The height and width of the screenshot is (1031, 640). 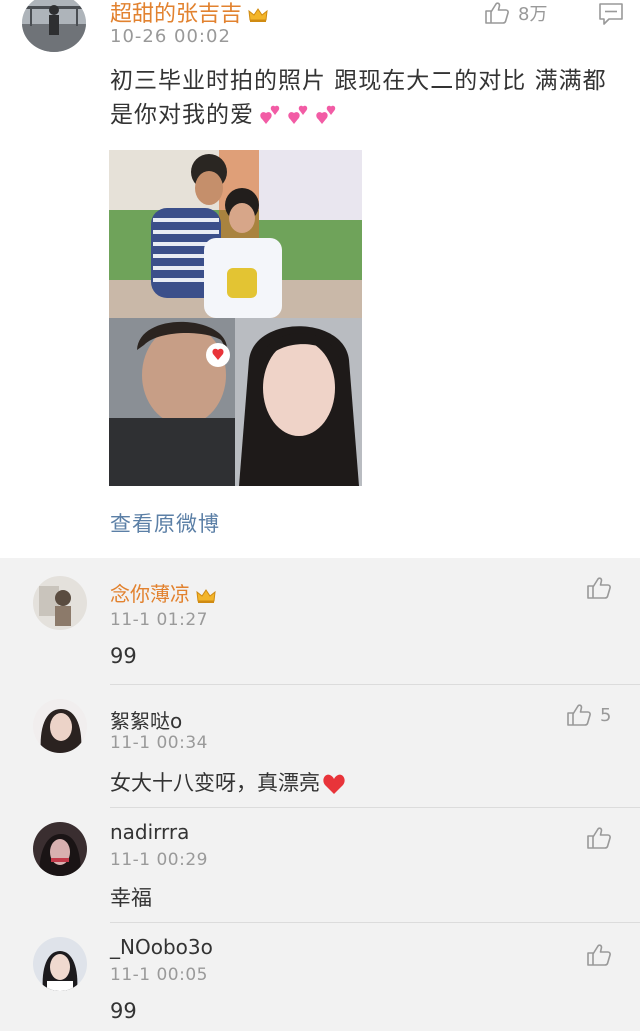 I want to click on reply-icon, so click(x=611, y=14).